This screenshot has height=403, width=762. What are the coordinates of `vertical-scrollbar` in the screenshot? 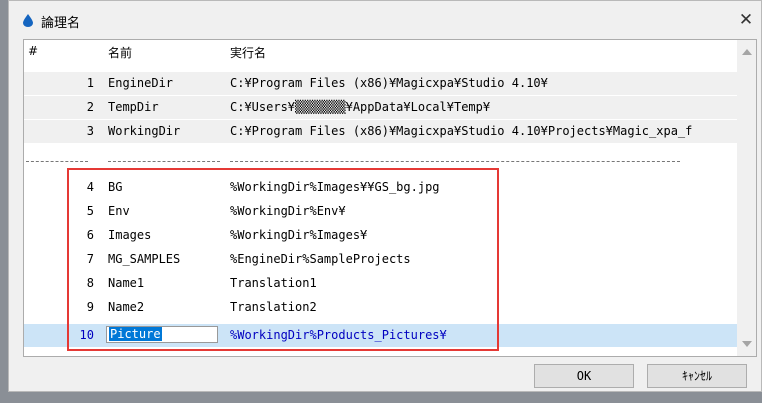 It's located at (746, 198).